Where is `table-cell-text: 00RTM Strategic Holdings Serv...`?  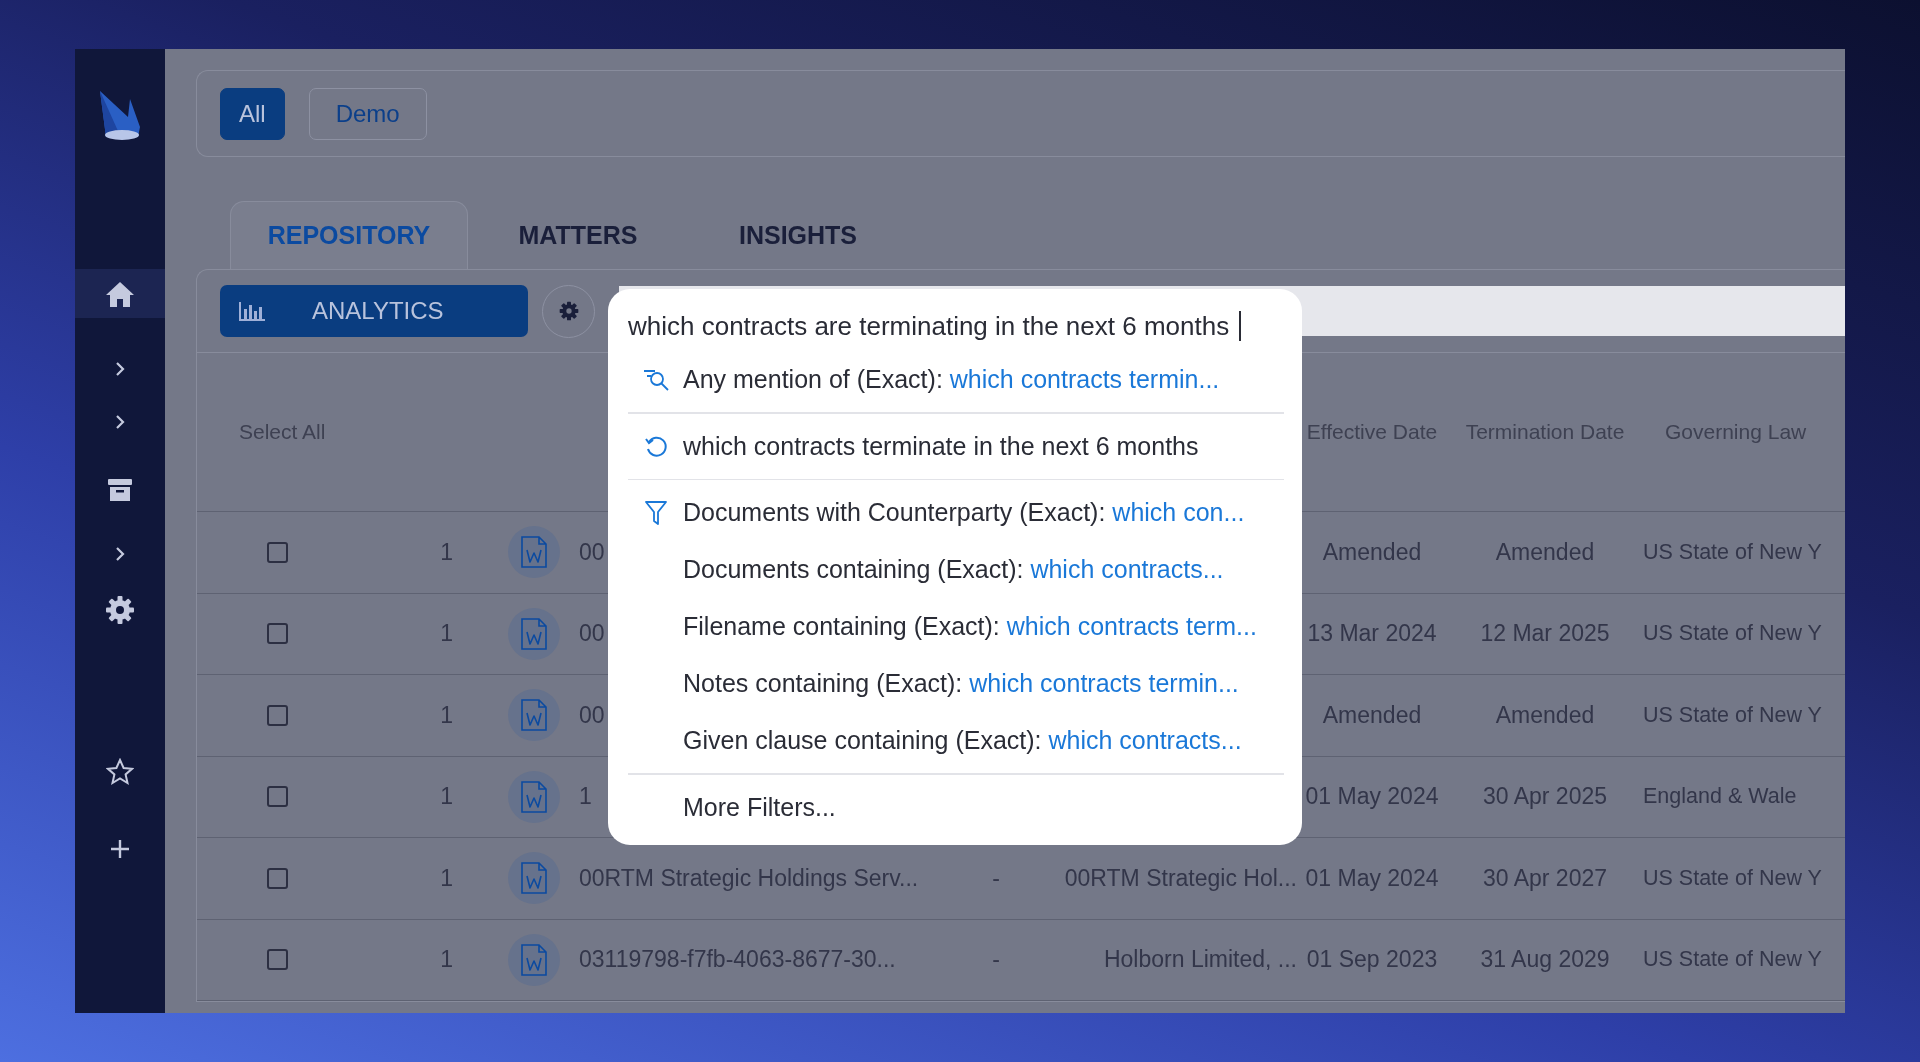
table-cell-text: 00RTM Strategic Holdings Serv... is located at coordinates (748, 878).